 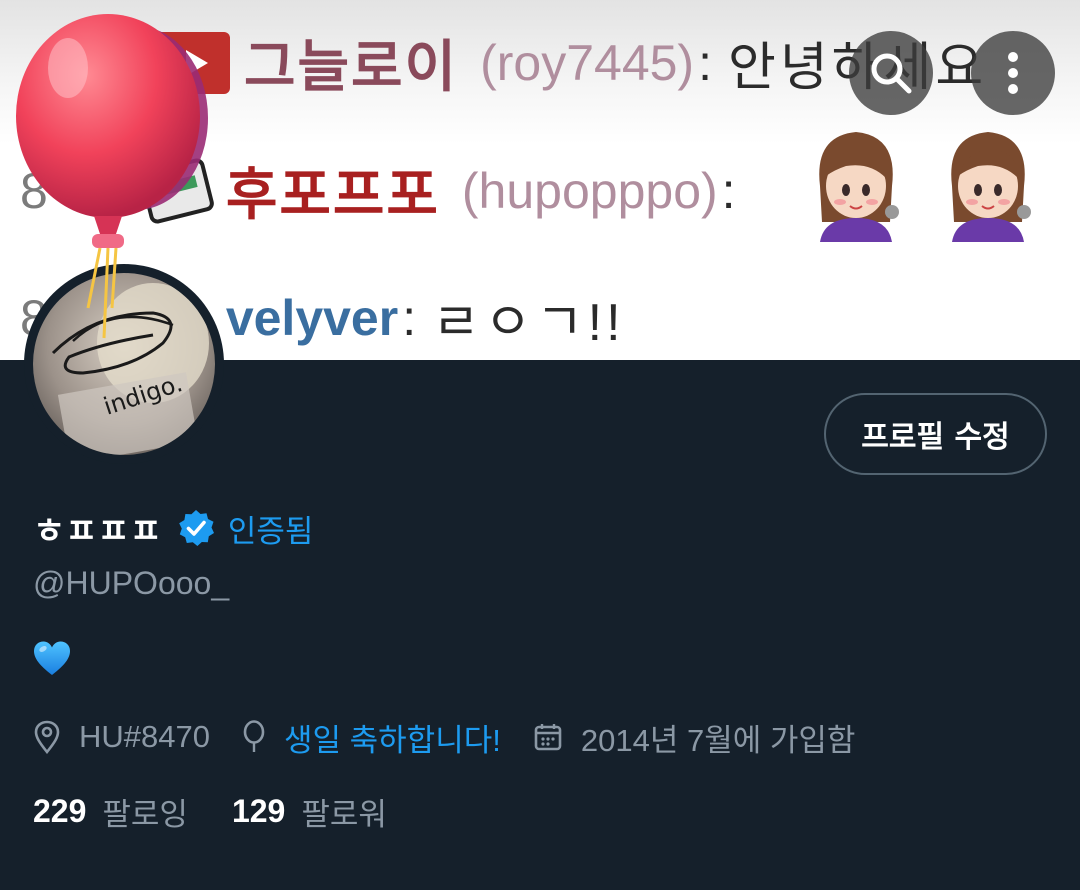 What do you see at coordinates (728, 190) in the screenshot?
I see `banner-colon-2: :` at bounding box center [728, 190].